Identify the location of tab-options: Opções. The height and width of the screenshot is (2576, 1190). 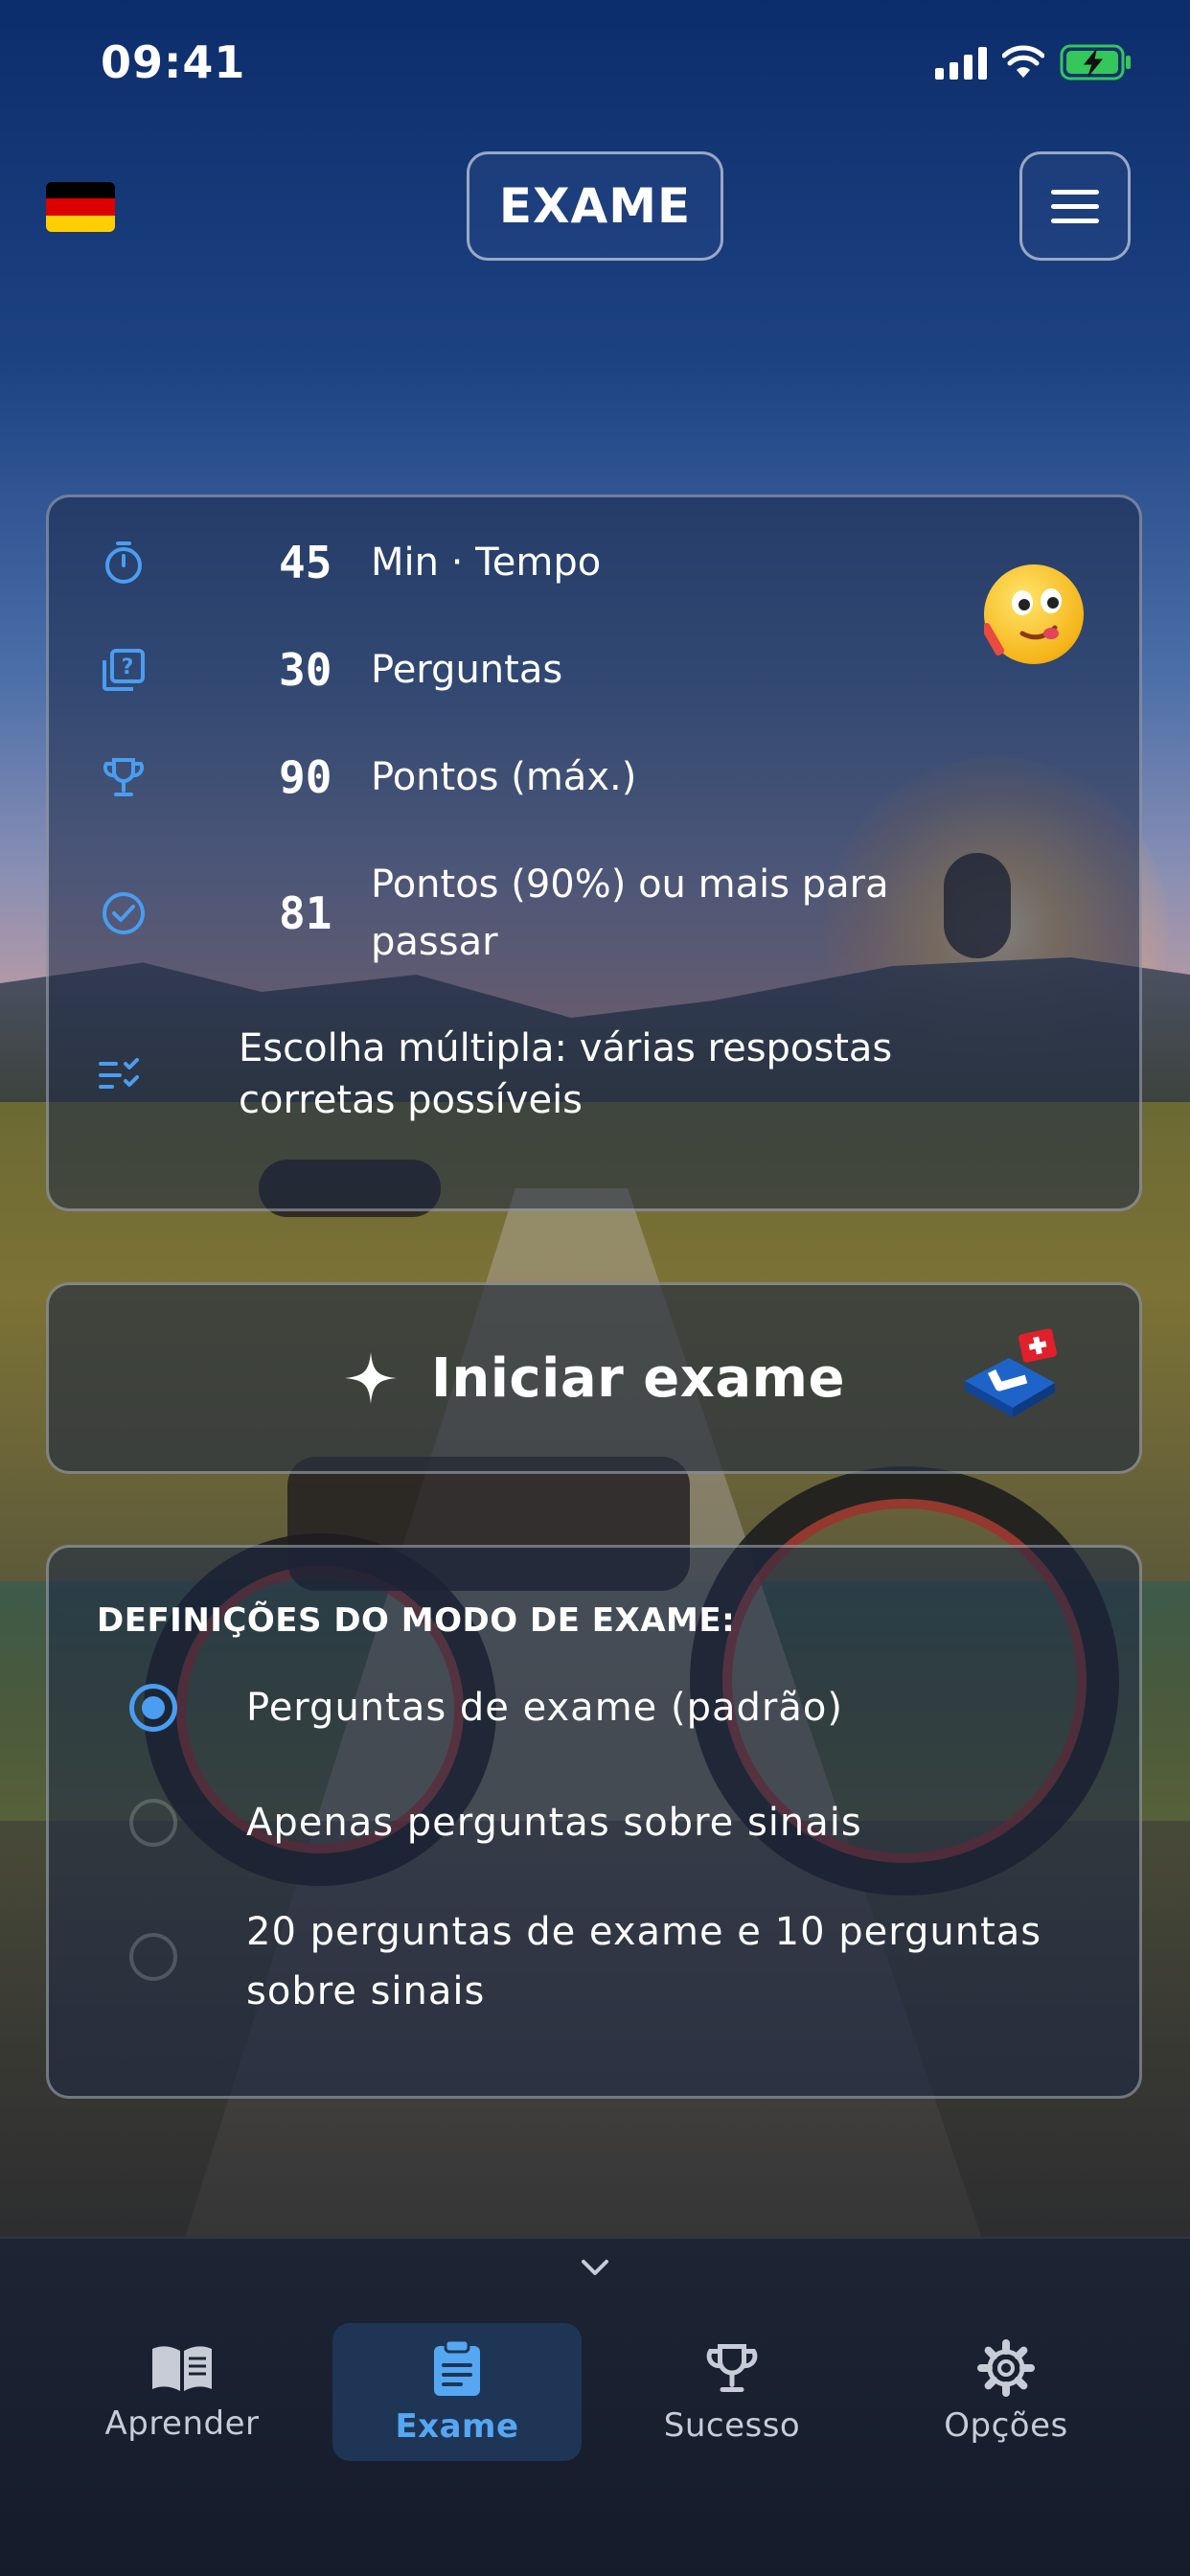
(1006, 2392).